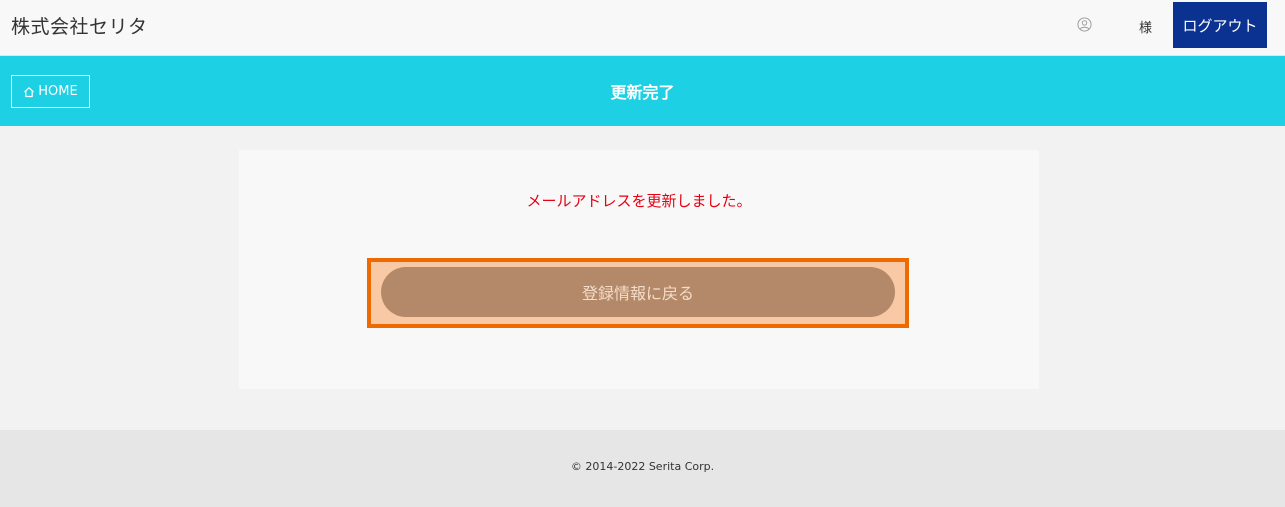 The width and height of the screenshot is (1285, 507). I want to click on success-message: メールアドレスを更新しました。, so click(639, 201).